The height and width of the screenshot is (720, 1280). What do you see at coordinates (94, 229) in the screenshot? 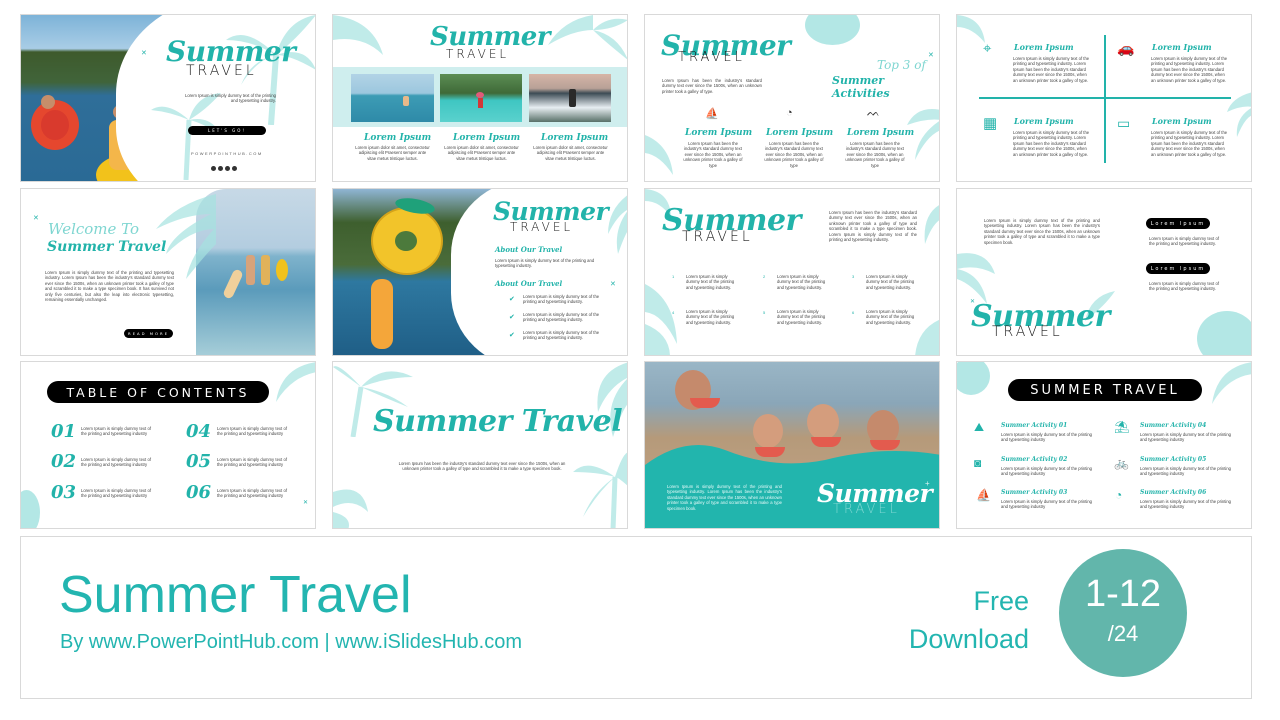
I see `welcome-heading-line1: Welcome To` at bounding box center [94, 229].